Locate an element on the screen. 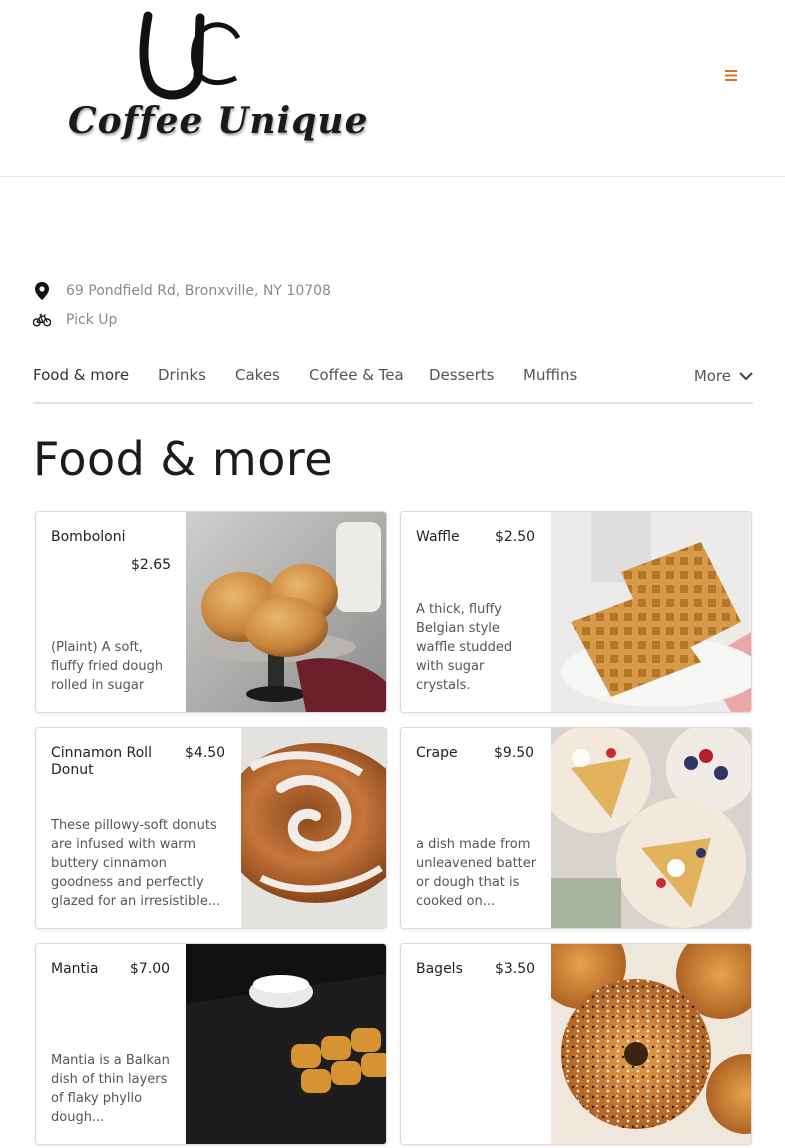  product-name: Bomboloni is located at coordinates (88, 537).